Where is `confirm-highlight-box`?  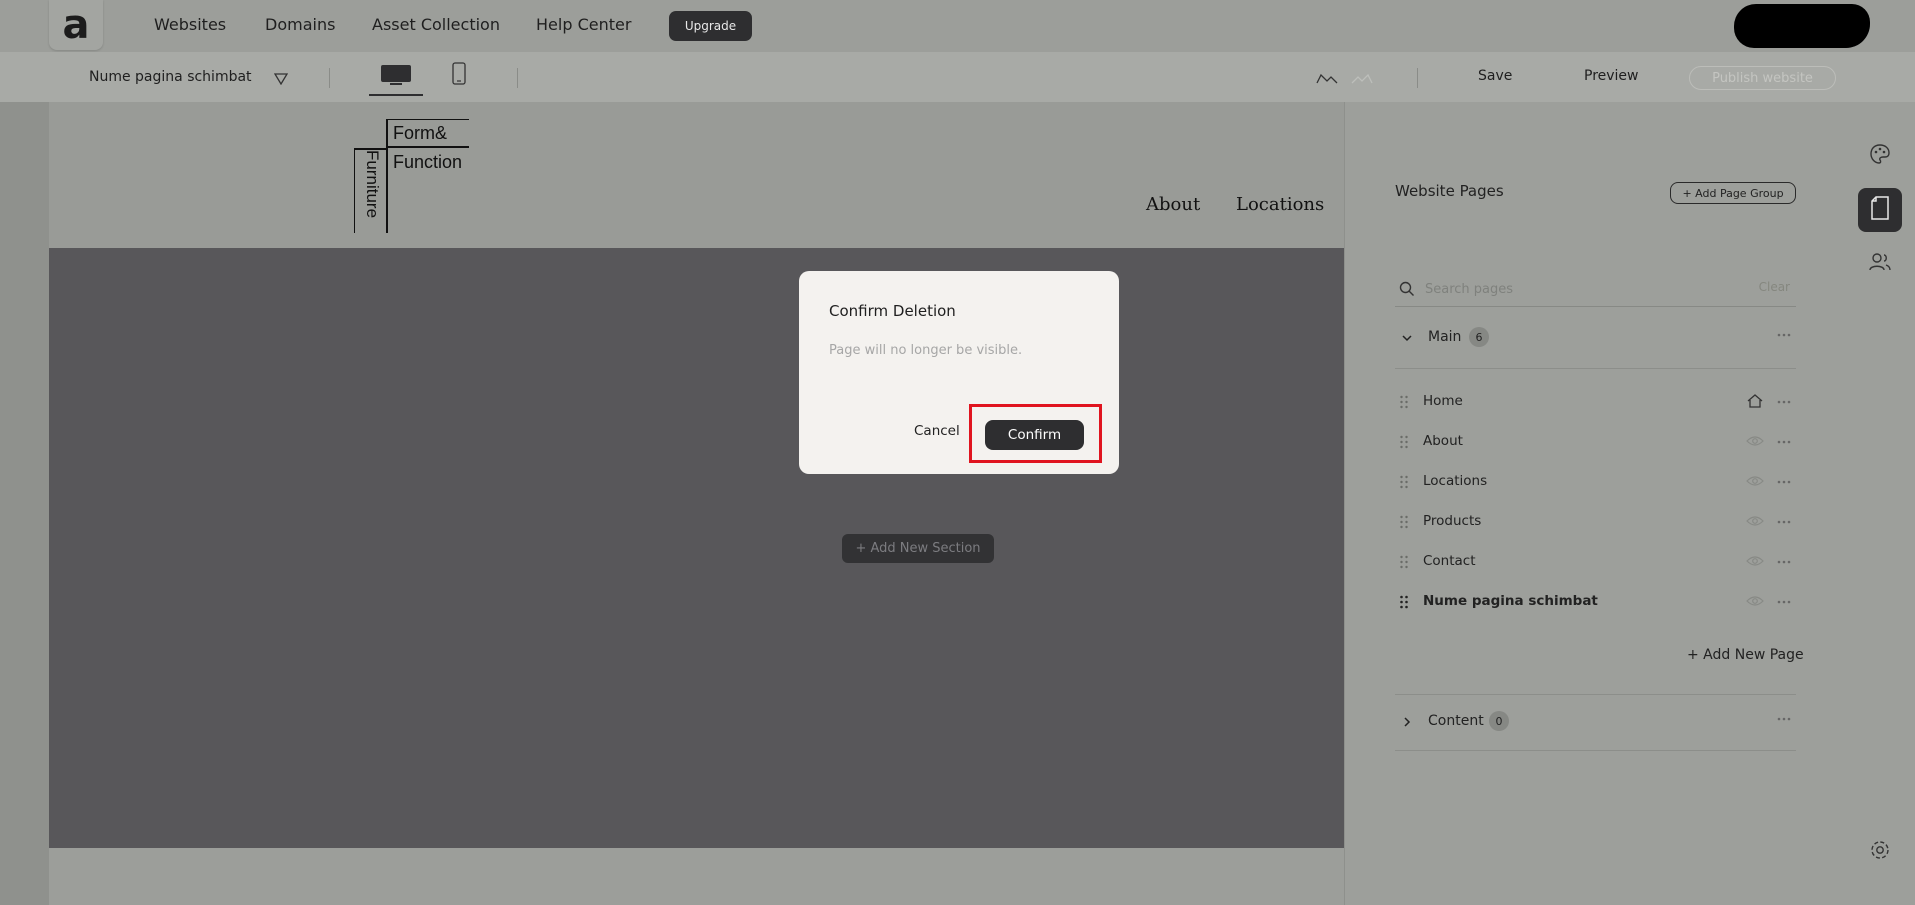
confirm-highlight-box is located at coordinates (1035, 433).